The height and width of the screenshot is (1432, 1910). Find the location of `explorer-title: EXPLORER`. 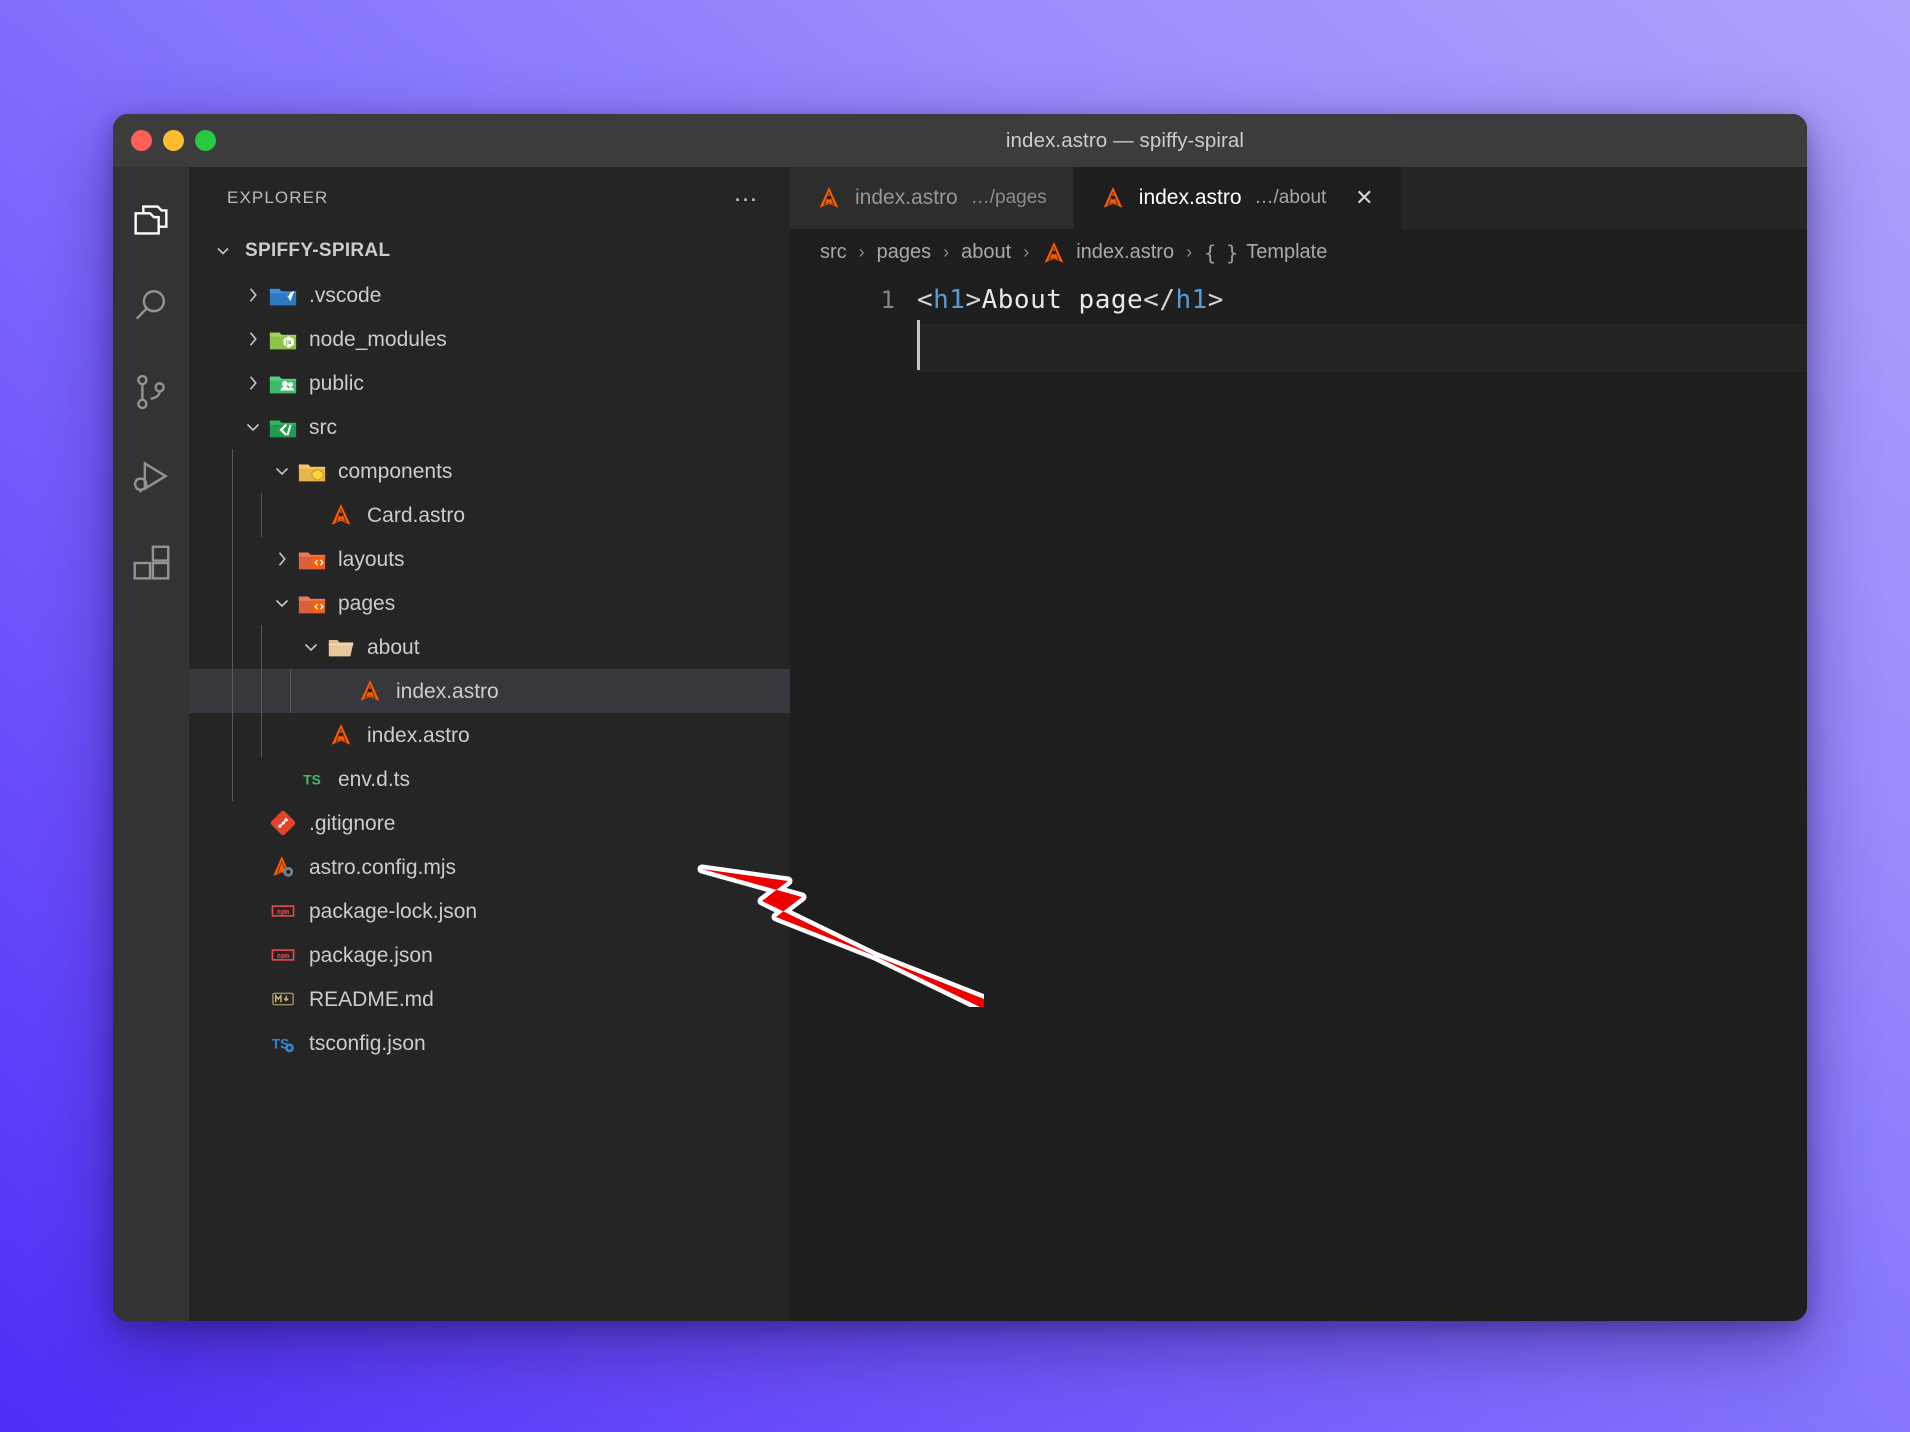

explorer-title: EXPLORER is located at coordinates (278, 197).